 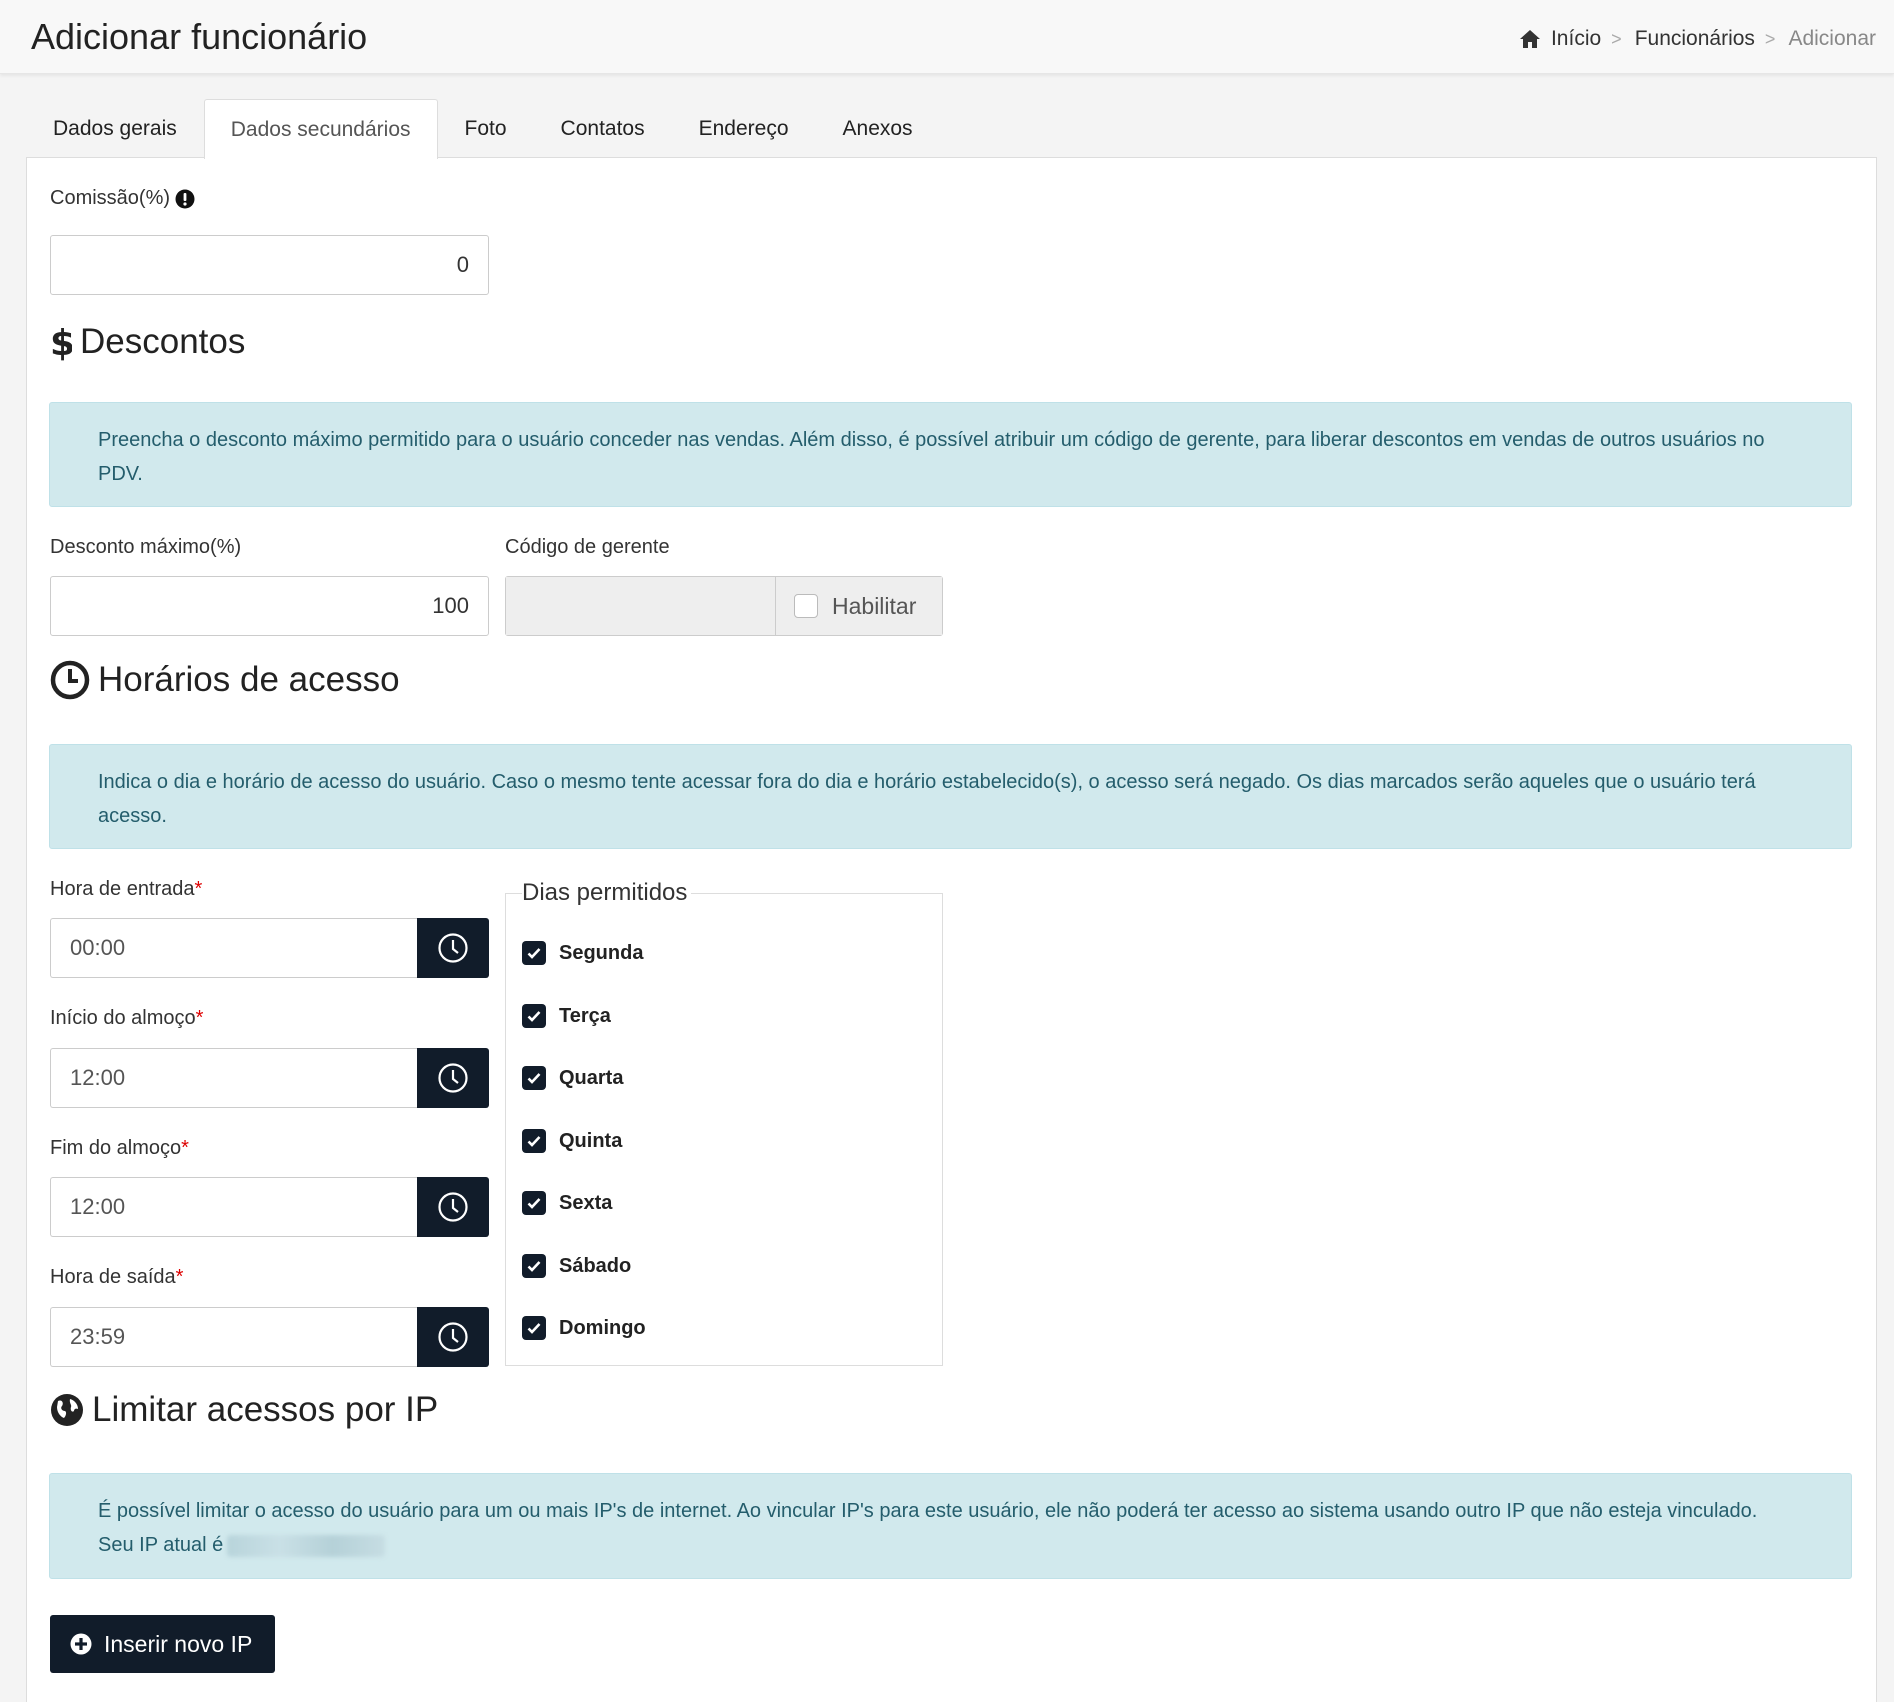 I want to click on horarios-heading: Horários de acesso, so click(x=225, y=680).